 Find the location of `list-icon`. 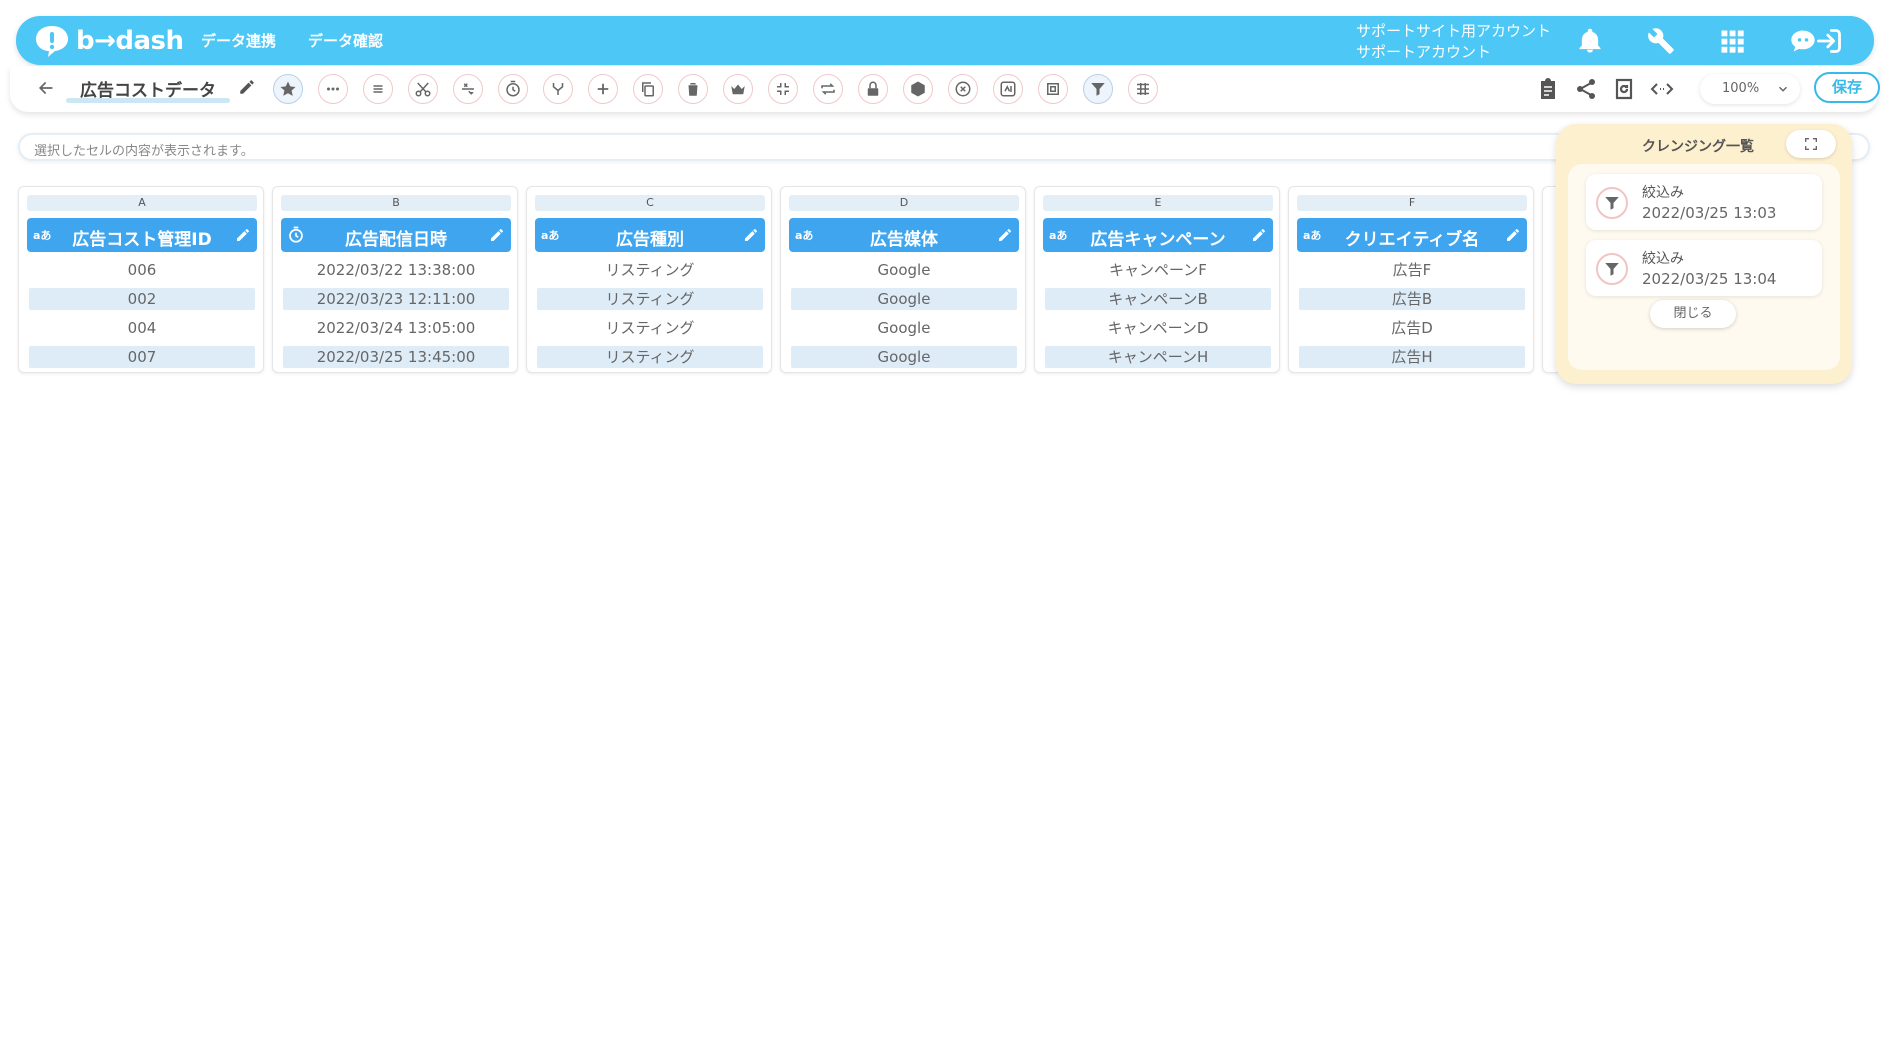

list-icon is located at coordinates (378, 89).